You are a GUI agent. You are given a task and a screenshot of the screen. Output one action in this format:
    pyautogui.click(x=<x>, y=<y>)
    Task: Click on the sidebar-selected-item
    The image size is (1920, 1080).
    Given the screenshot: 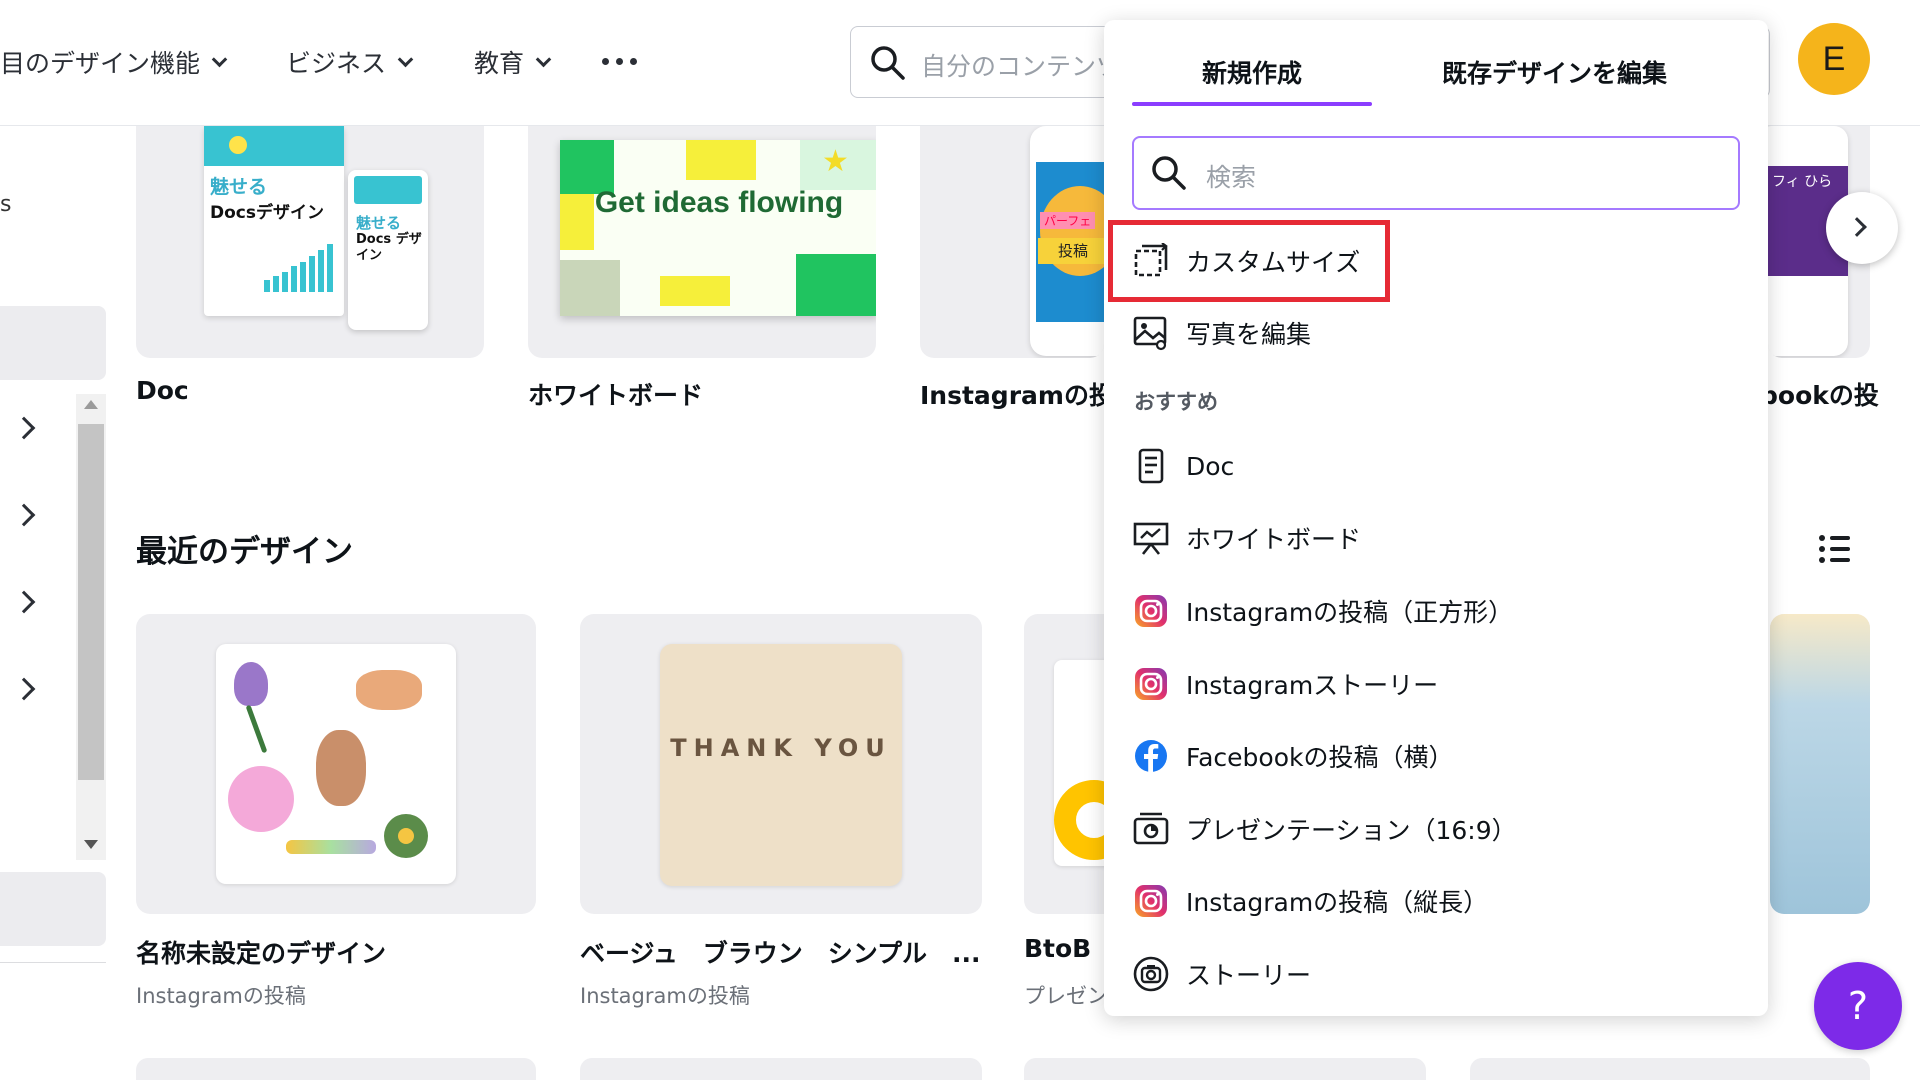 What is the action you would take?
    pyautogui.click(x=53, y=343)
    